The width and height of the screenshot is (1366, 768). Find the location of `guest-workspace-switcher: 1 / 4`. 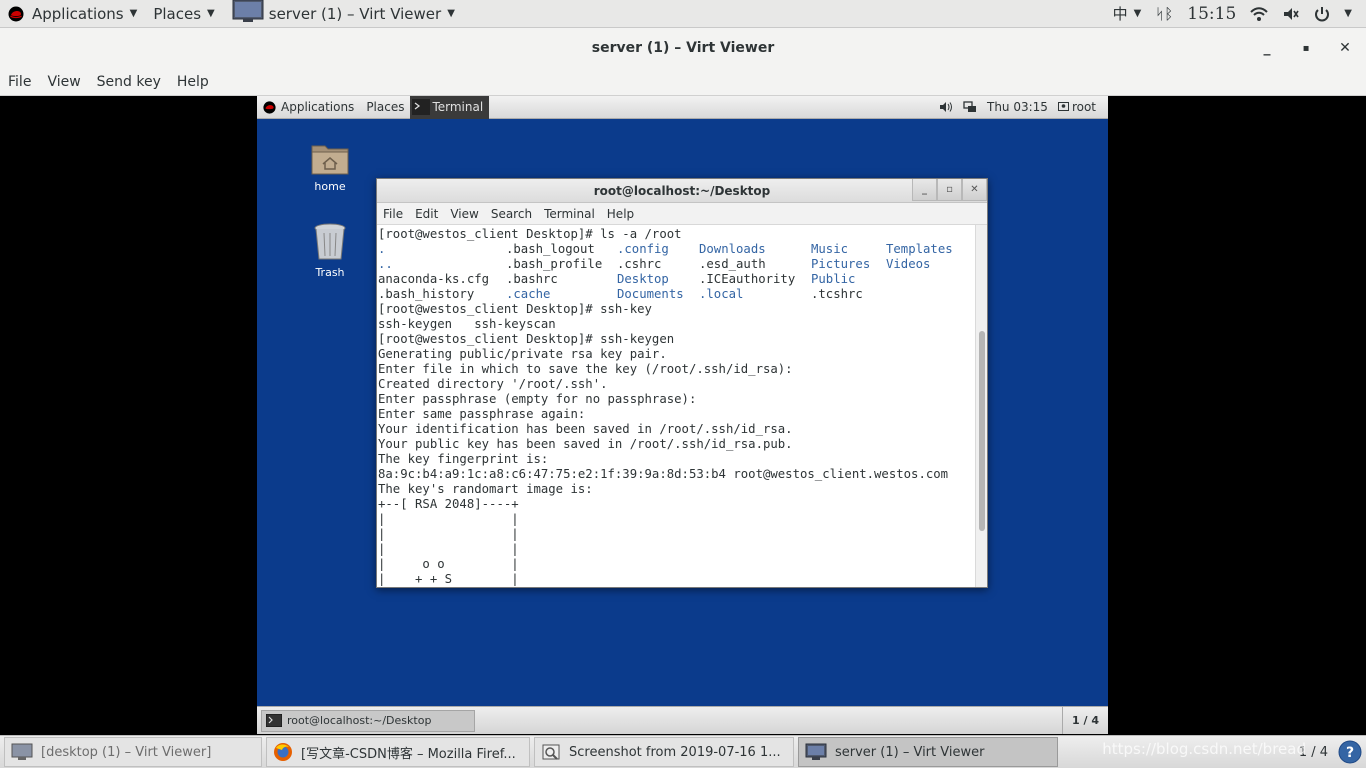

guest-workspace-switcher: 1 / 4 is located at coordinates (1085, 720).